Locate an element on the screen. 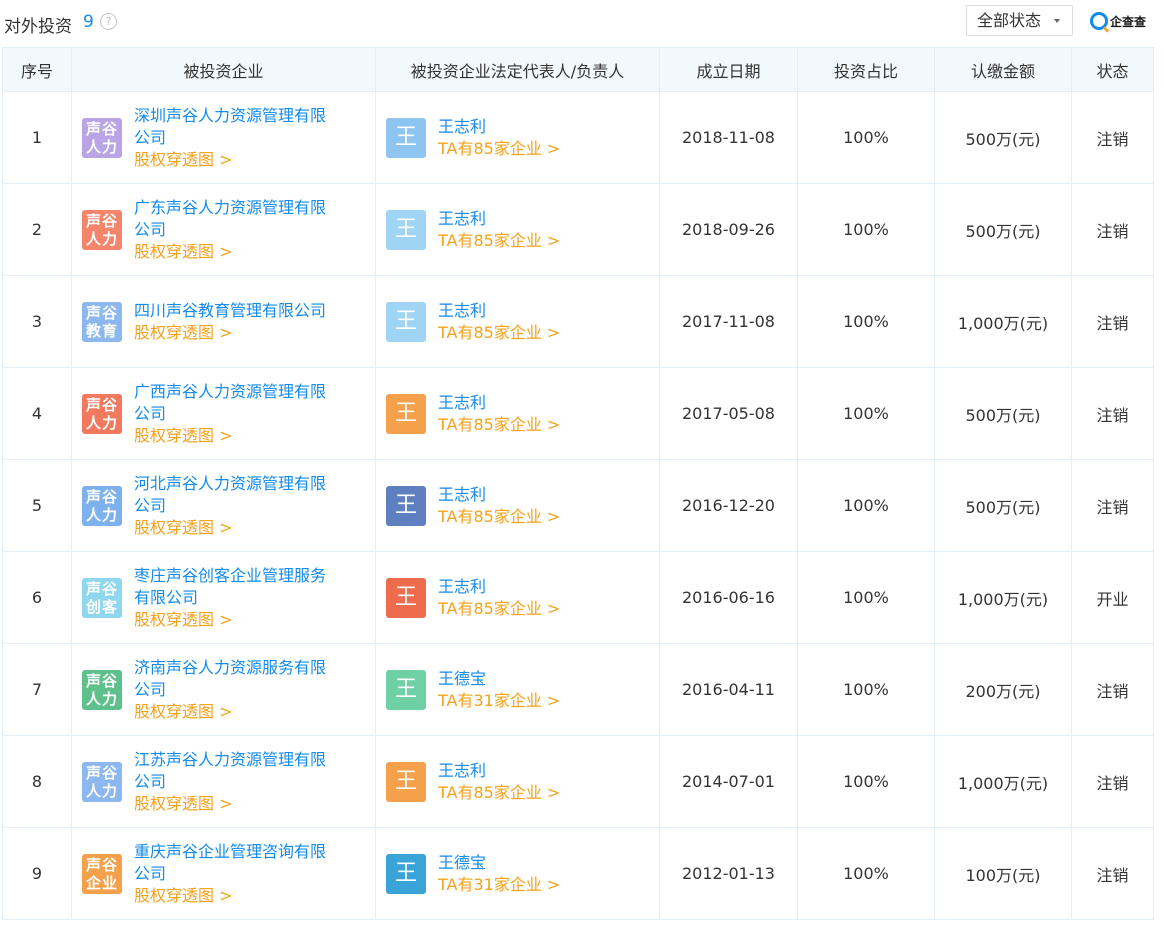  company-name-link: 深圳声谷人力资源管理有限 公司 is located at coordinates (230, 127).